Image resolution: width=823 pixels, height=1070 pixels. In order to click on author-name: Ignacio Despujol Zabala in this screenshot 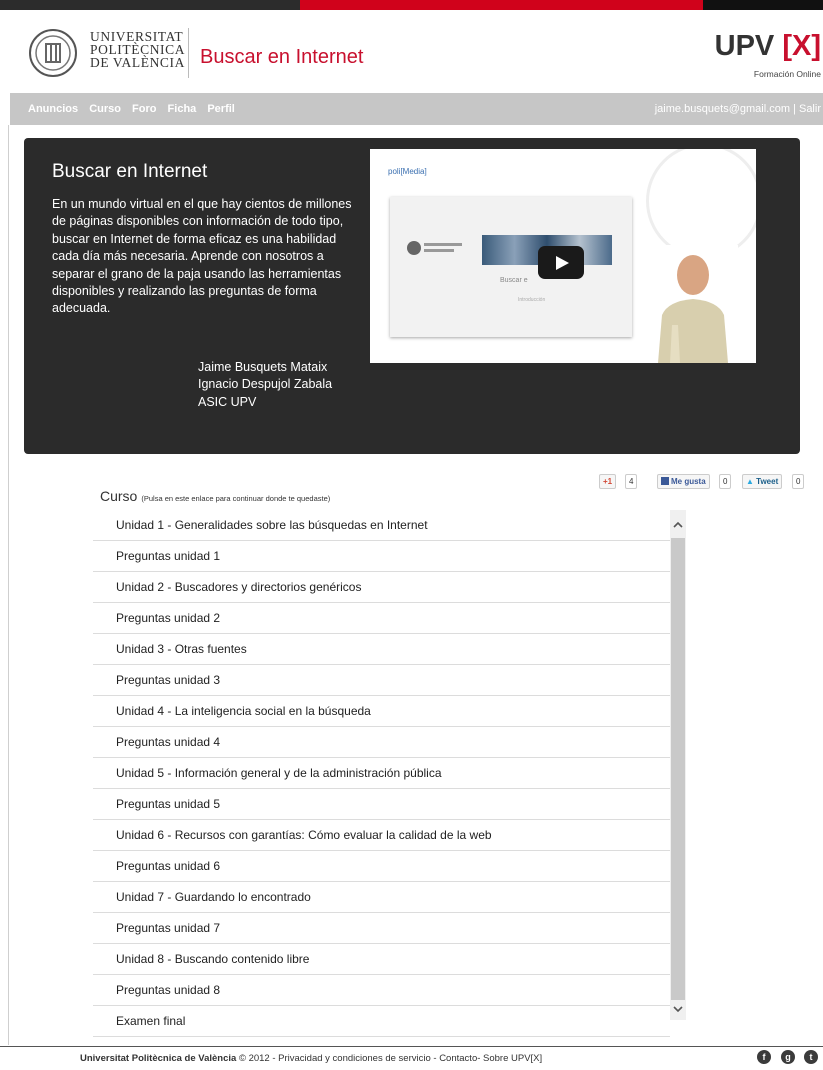, I will do `click(265, 384)`.